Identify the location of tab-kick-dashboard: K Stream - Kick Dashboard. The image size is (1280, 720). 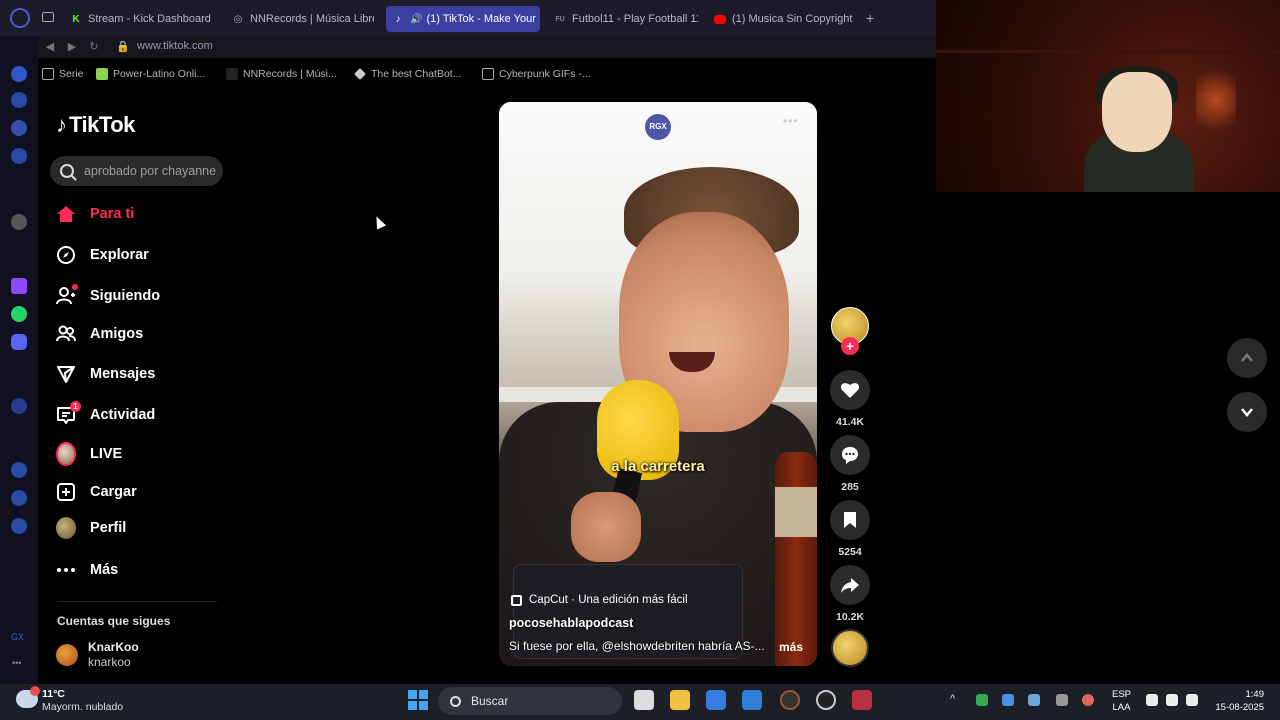
(139, 19).